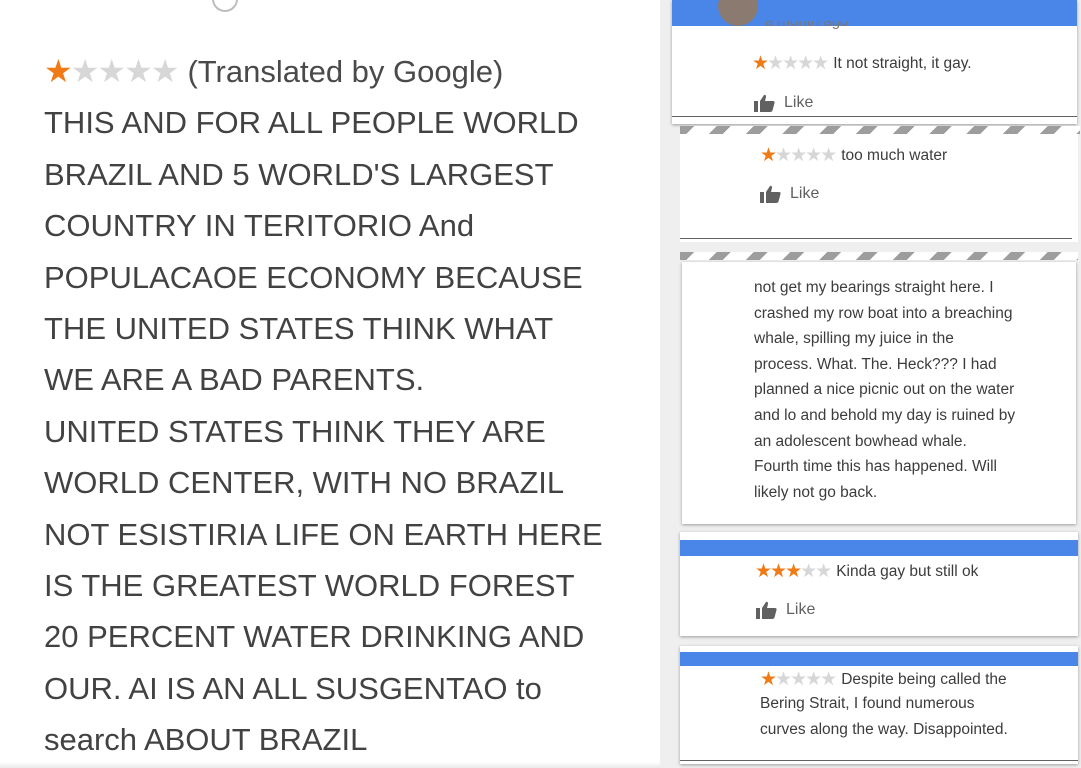 The height and width of the screenshot is (768, 1081). I want to click on review-text: Kinda gay but still ok, so click(907, 571).